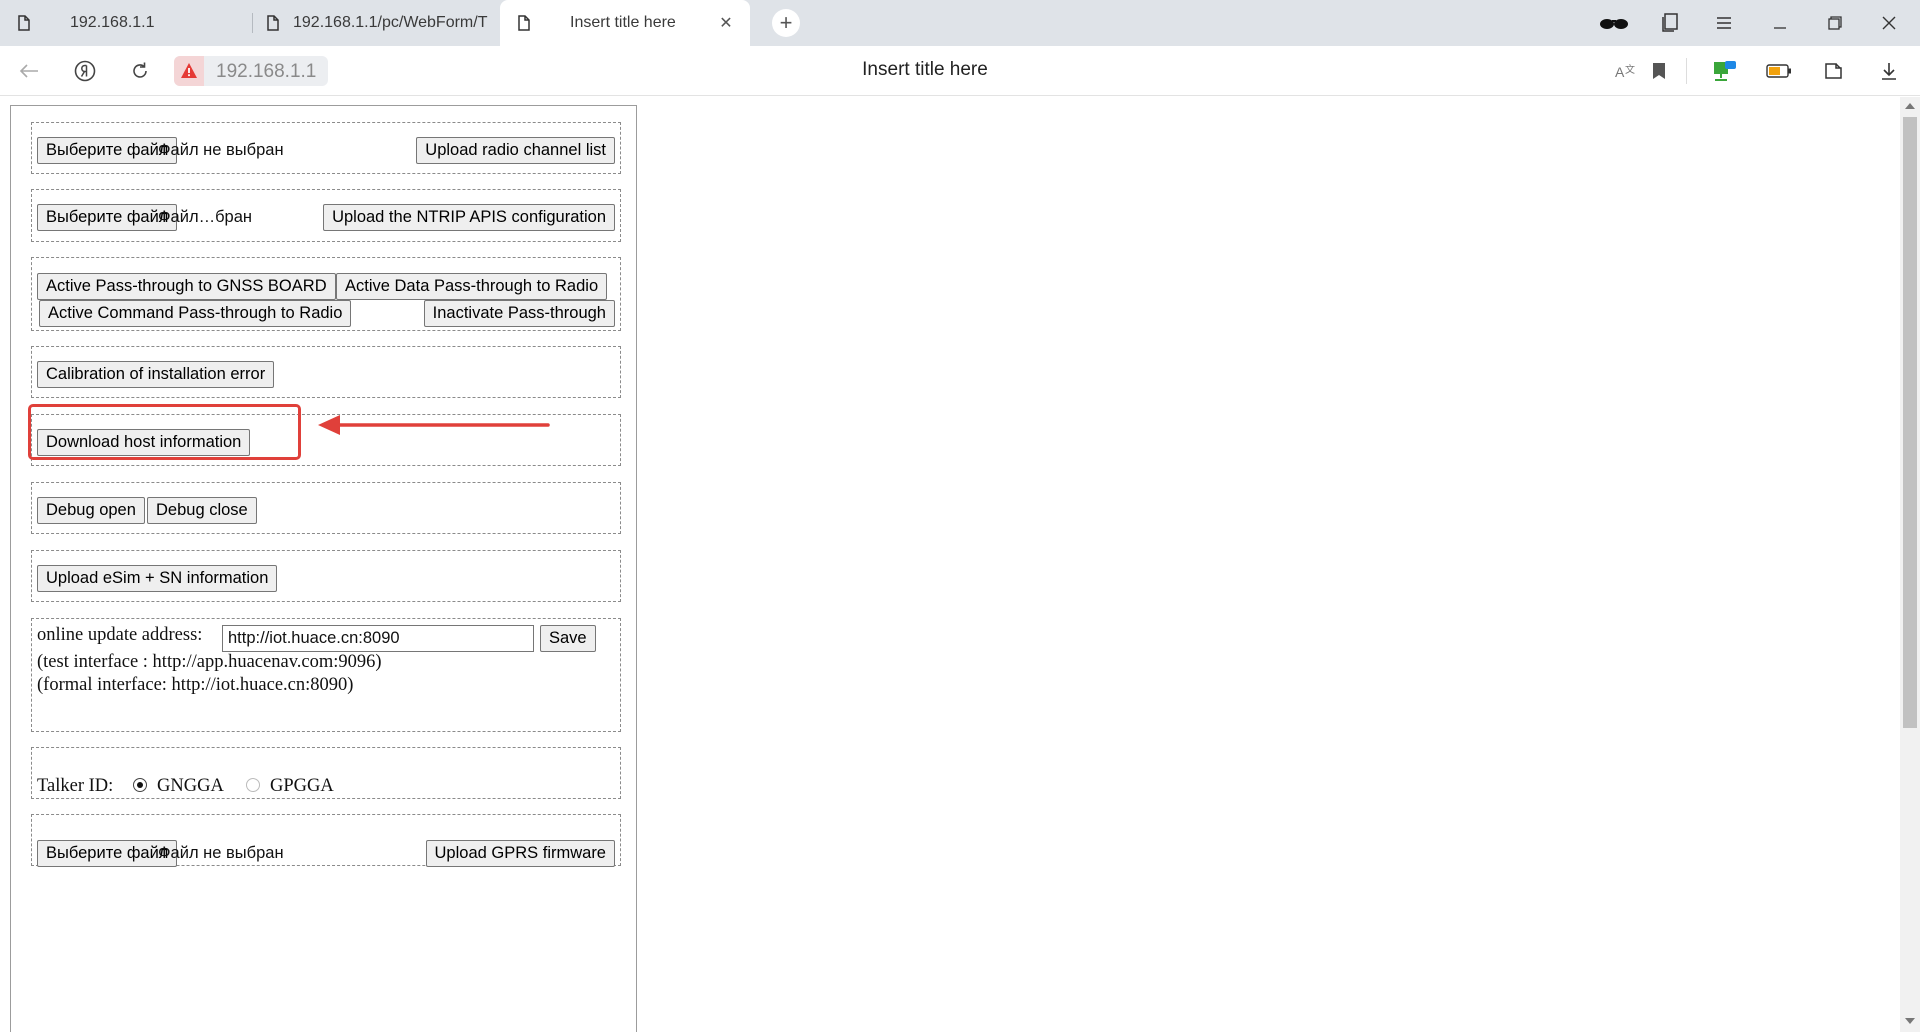 The width and height of the screenshot is (1920, 1032). What do you see at coordinates (326, 372) in the screenshot?
I see `calibration-section: Calibration of installation error` at bounding box center [326, 372].